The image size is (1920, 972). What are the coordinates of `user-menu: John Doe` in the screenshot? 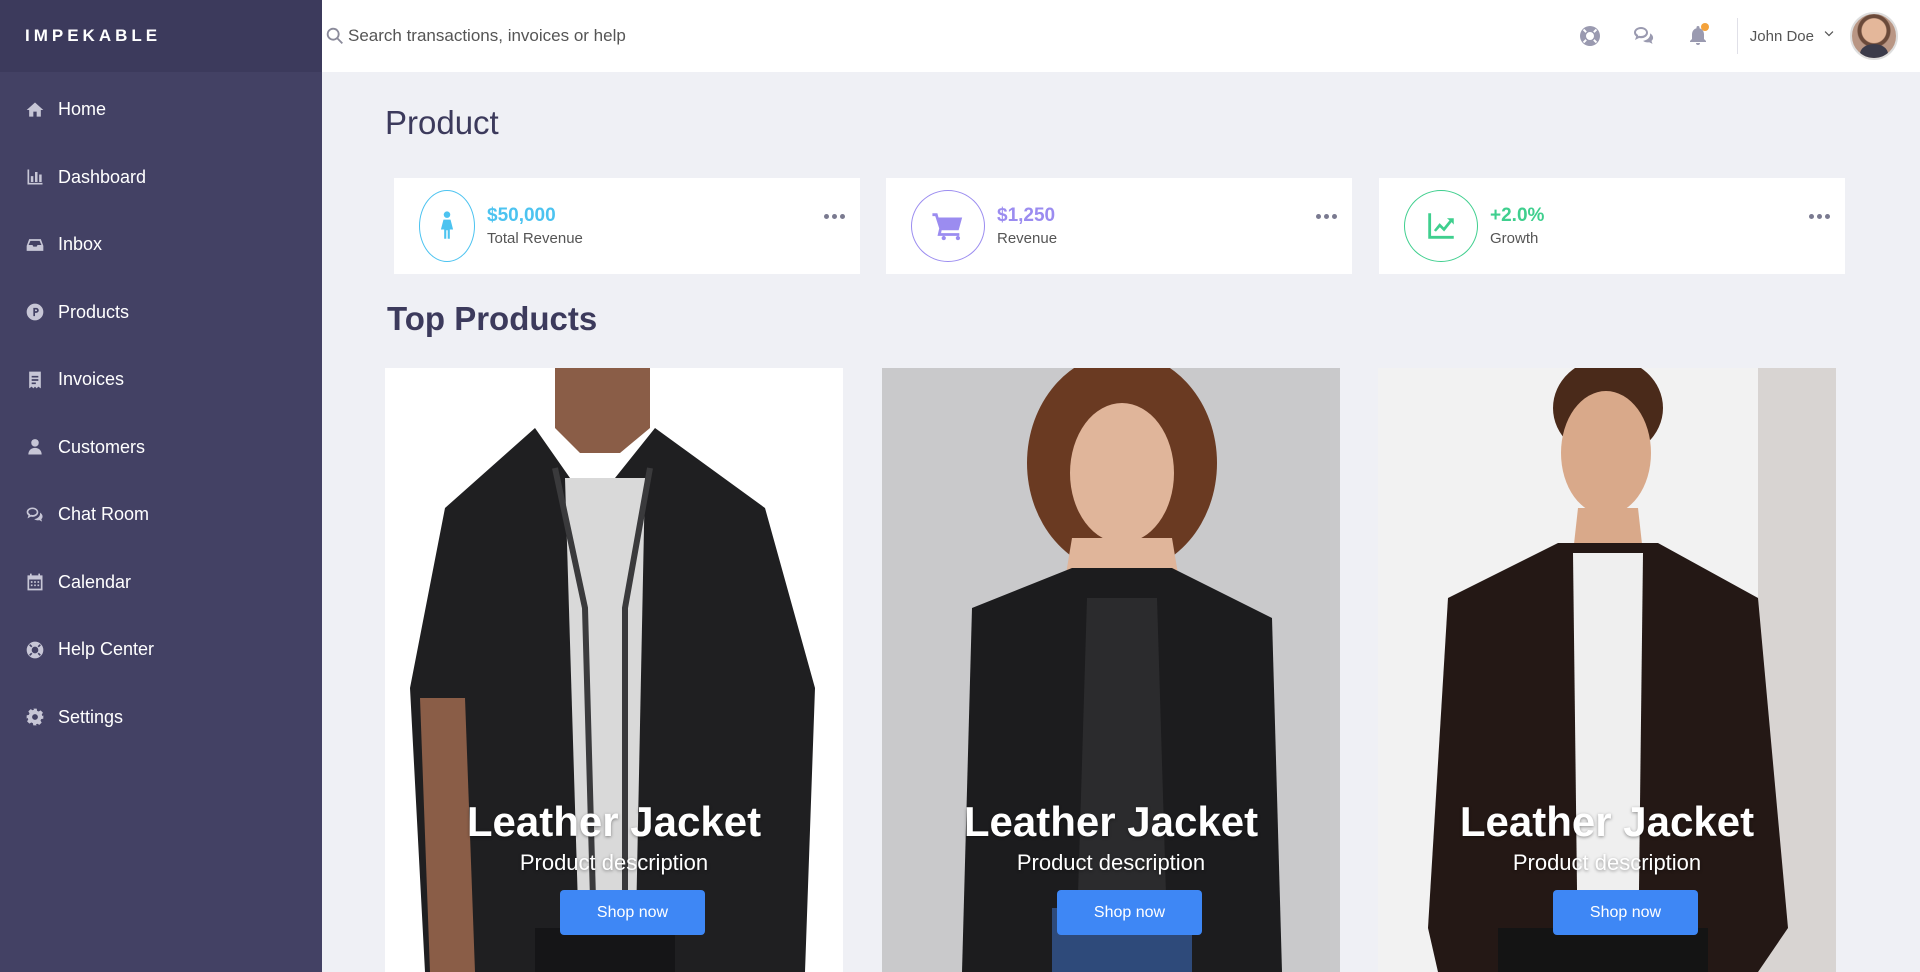 It's located at (1830, 36).